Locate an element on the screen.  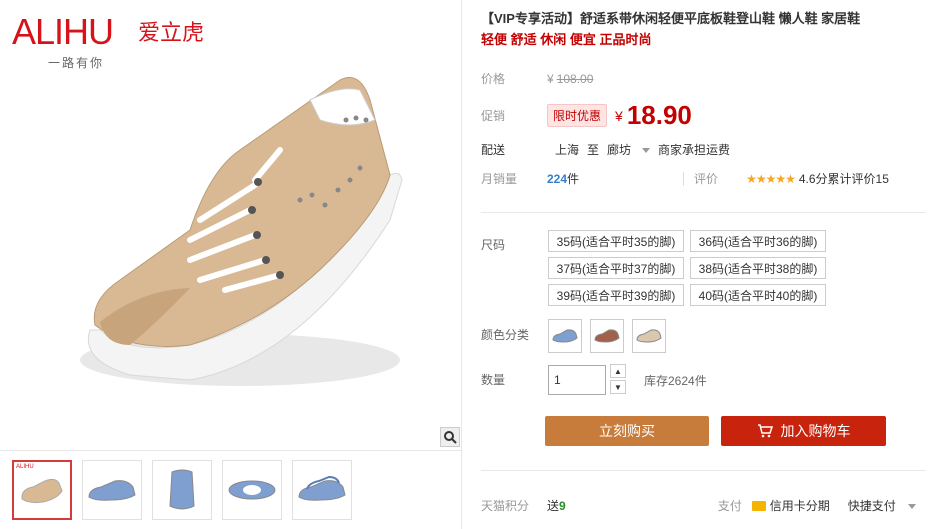
thumbnail-brand: ALIHU is located at coordinates (25, 467).